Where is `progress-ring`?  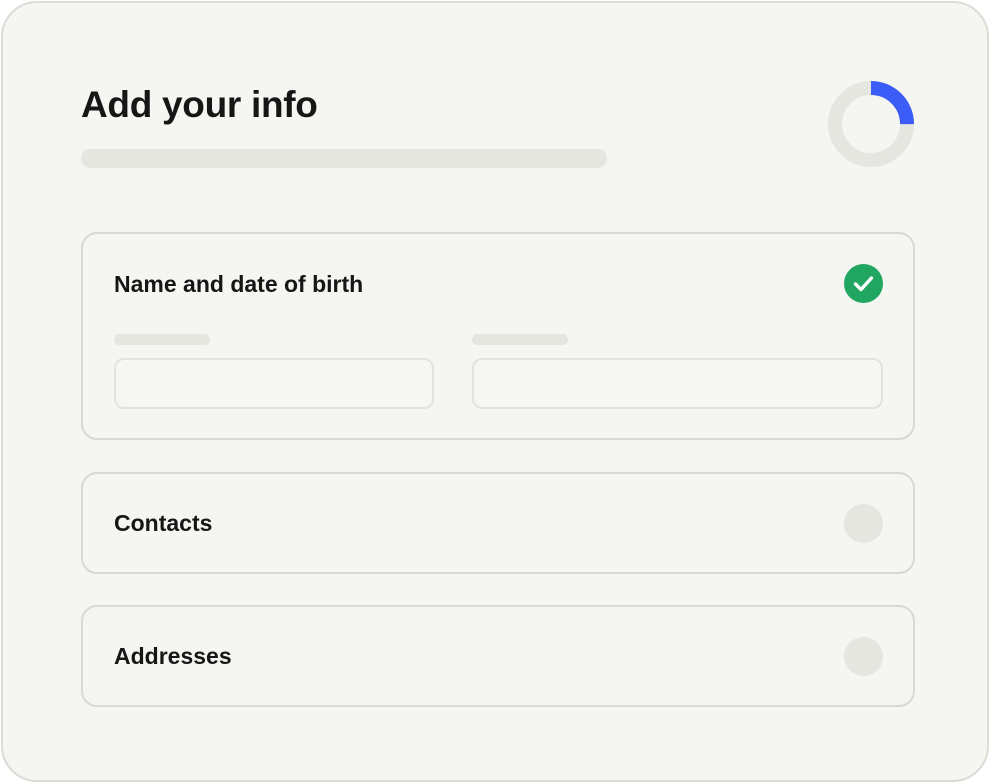
progress-ring is located at coordinates (871, 124).